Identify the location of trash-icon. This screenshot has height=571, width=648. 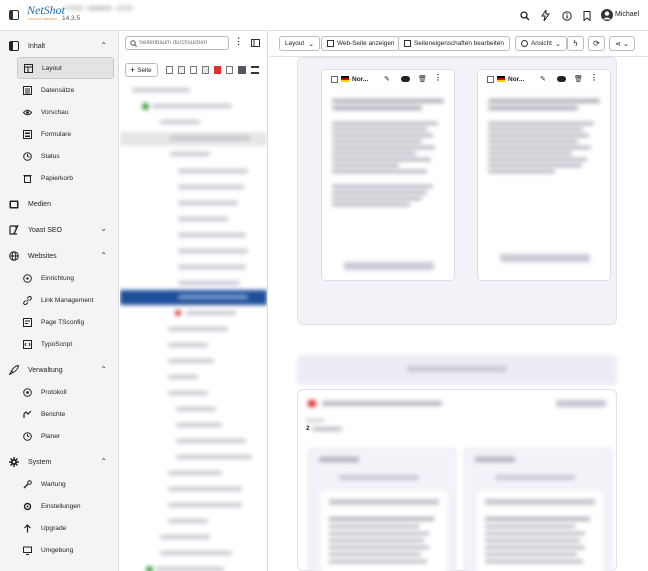
(27, 178).